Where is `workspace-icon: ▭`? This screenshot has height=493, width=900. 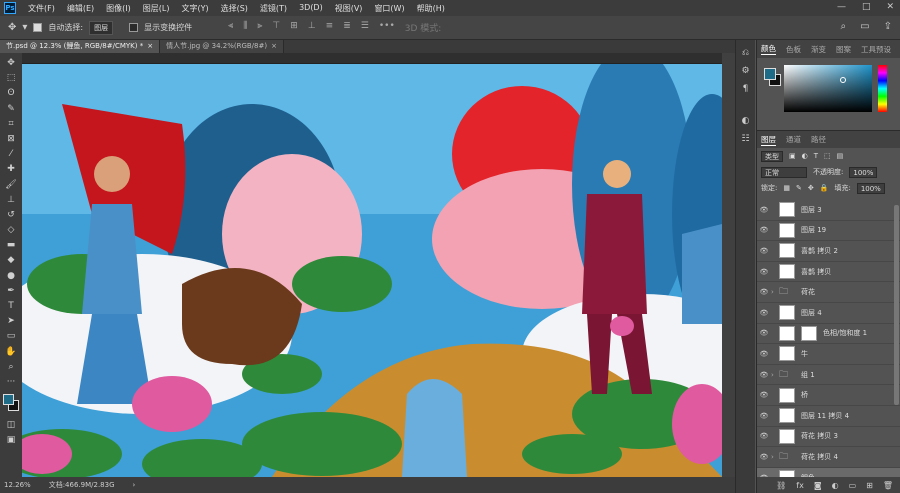
workspace-icon: ▭ is located at coordinates (864, 26).